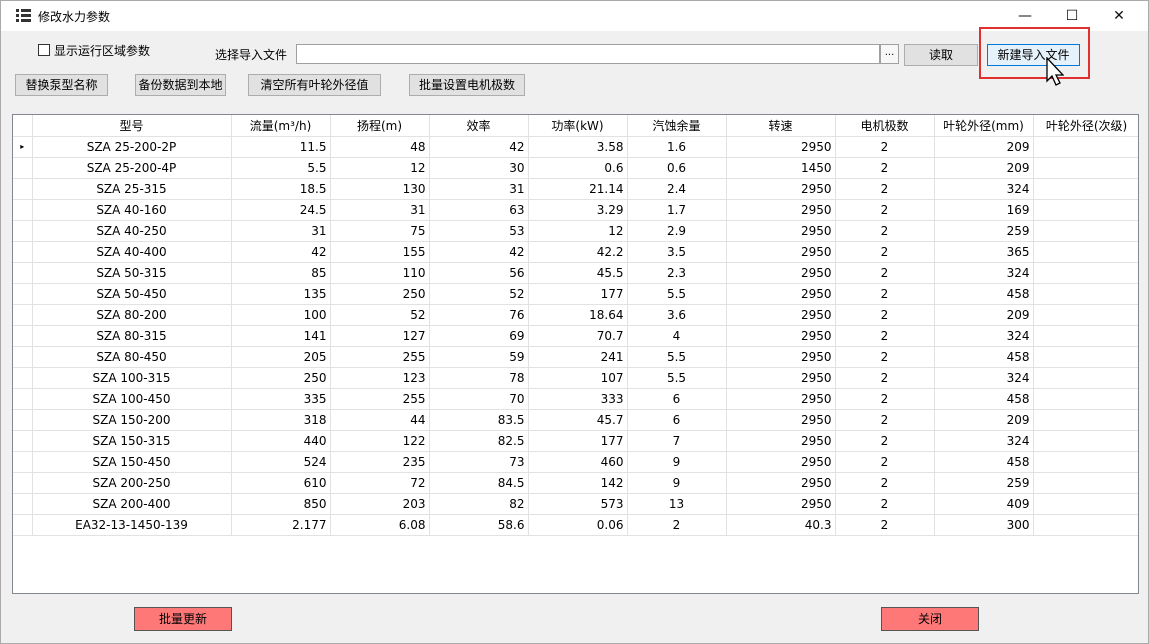 The width and height of the screenshot is (1149, 644). What do you see at coordinates (281, 483) in the screenshot?
I see `table-cell: 610` at bounding box center [281, 483].